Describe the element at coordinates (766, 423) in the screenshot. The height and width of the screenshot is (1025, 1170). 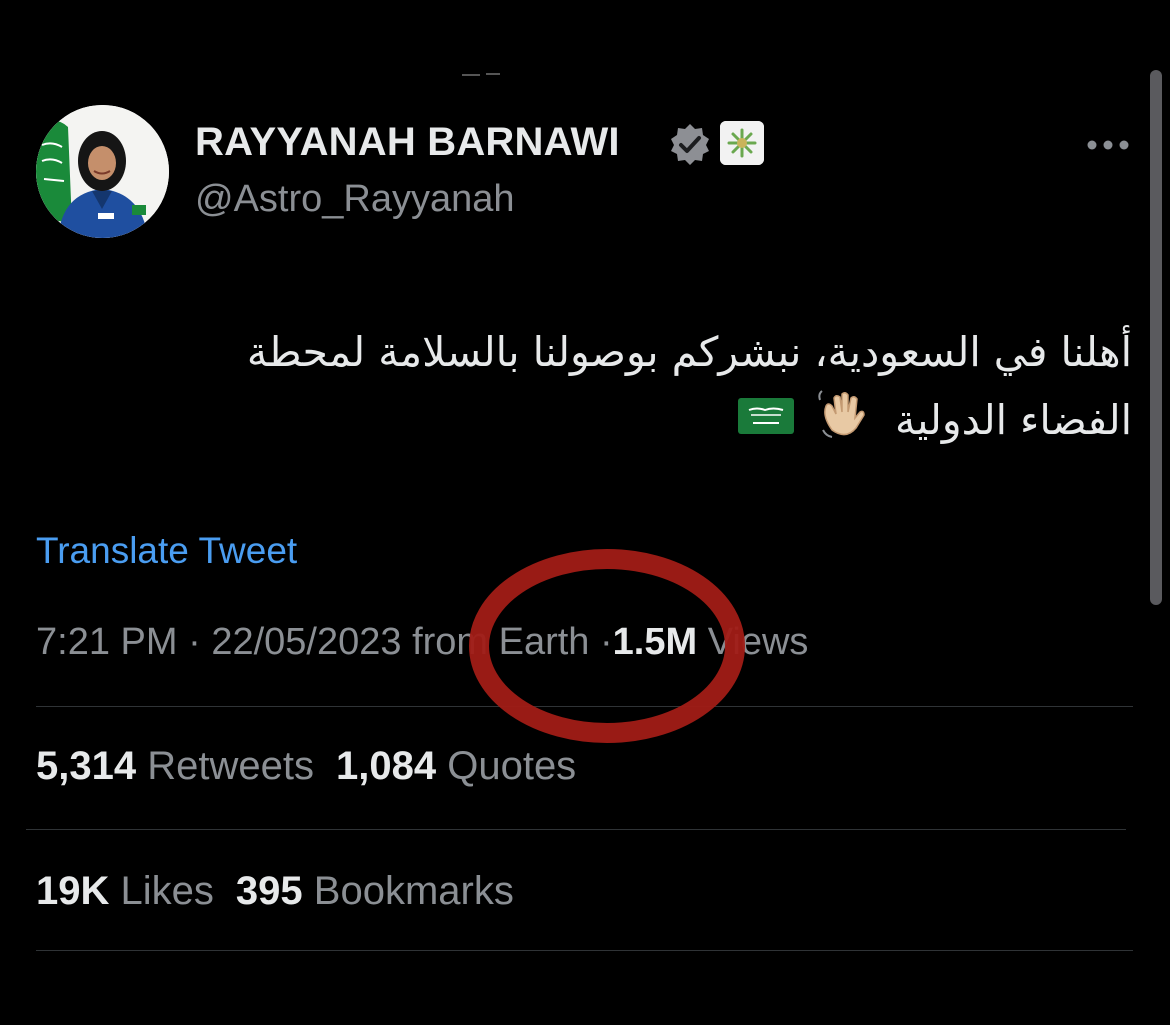
I see `saudi-flag-emoji` at that location.